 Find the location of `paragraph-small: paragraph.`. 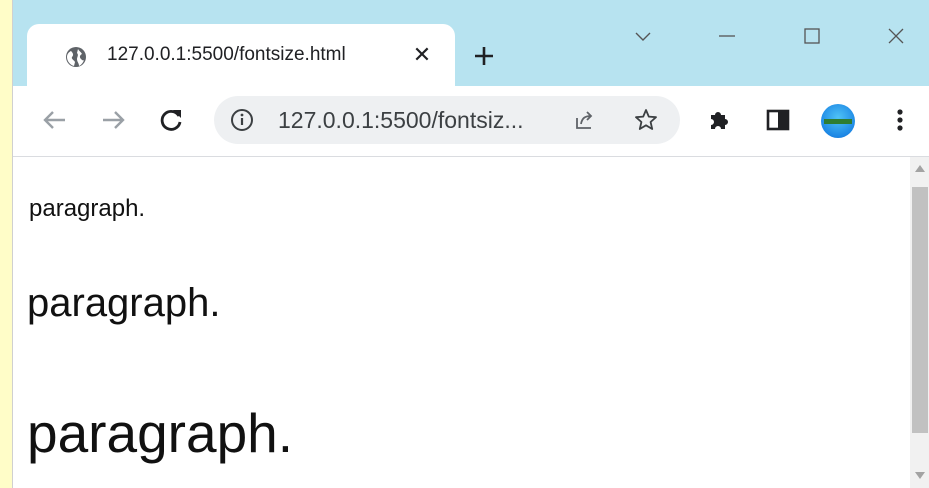

paragraph-small: paragraph. is located at coordinates (87, 208).